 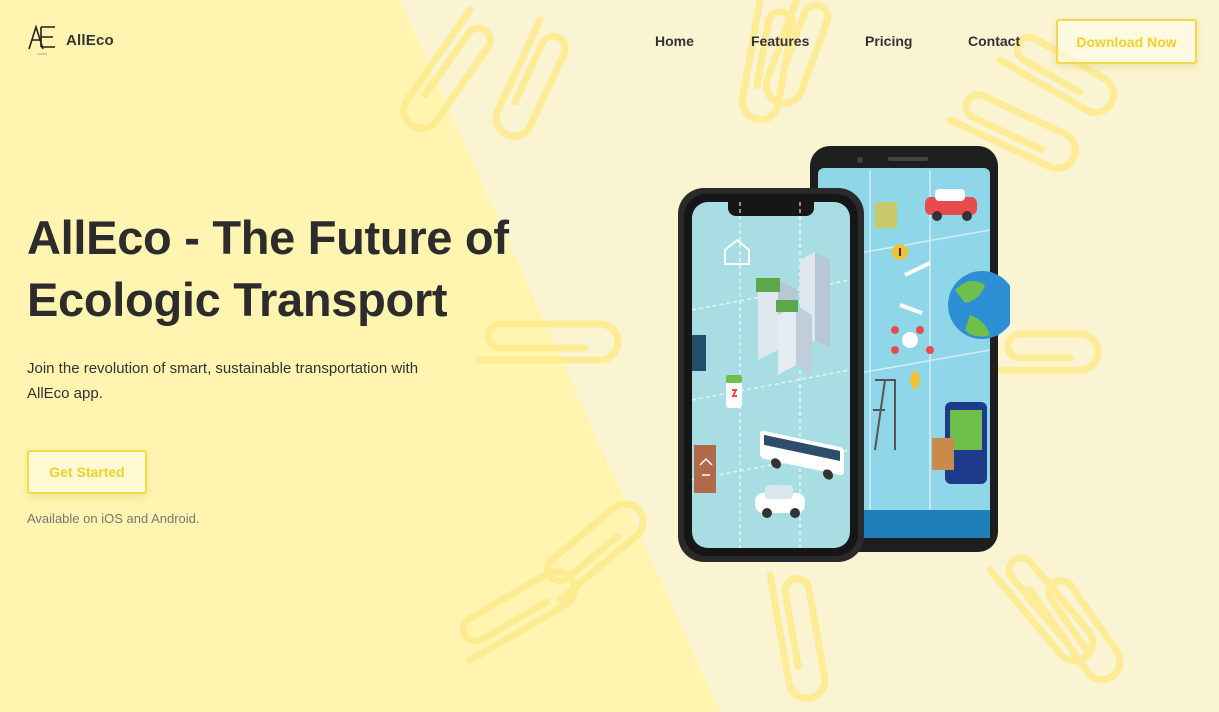 What do you see at coordinates (674, 41) in the screenshot?
I see `nav-item-home: Home` at bounding box center [674, 41].